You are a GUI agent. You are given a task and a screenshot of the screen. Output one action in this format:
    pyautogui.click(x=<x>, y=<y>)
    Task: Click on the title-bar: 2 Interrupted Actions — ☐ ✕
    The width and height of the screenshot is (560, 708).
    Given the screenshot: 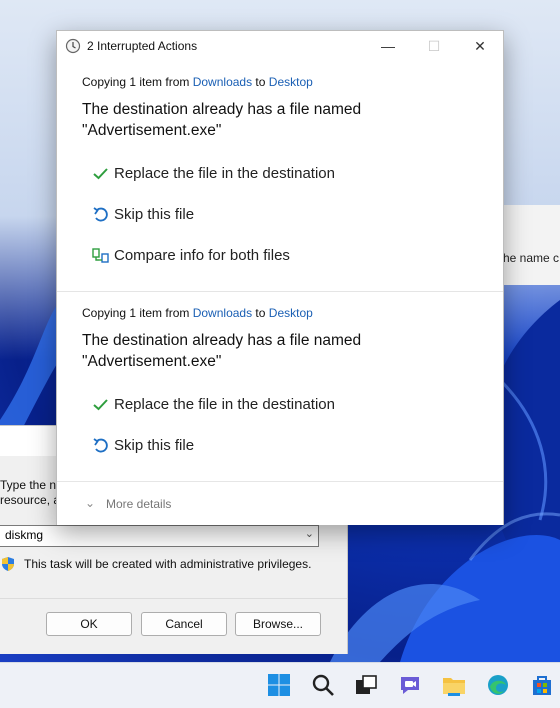 What is the action you would take?
    pyautogui.click(x=280, y=46)
    